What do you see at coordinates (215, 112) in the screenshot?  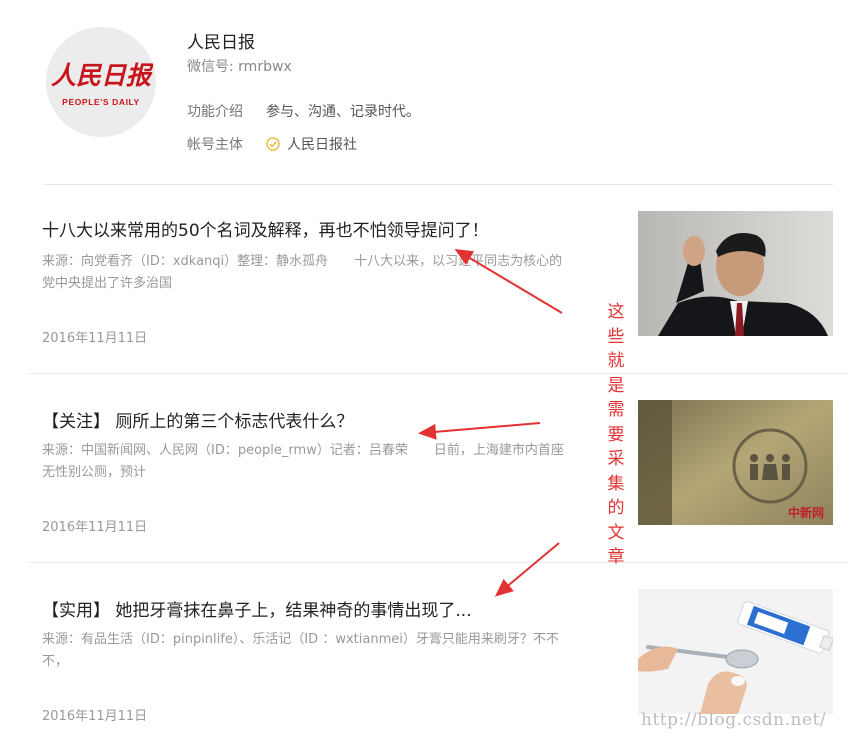 I see `intro-label: 功能介绍` at bounding box center [215, 112].